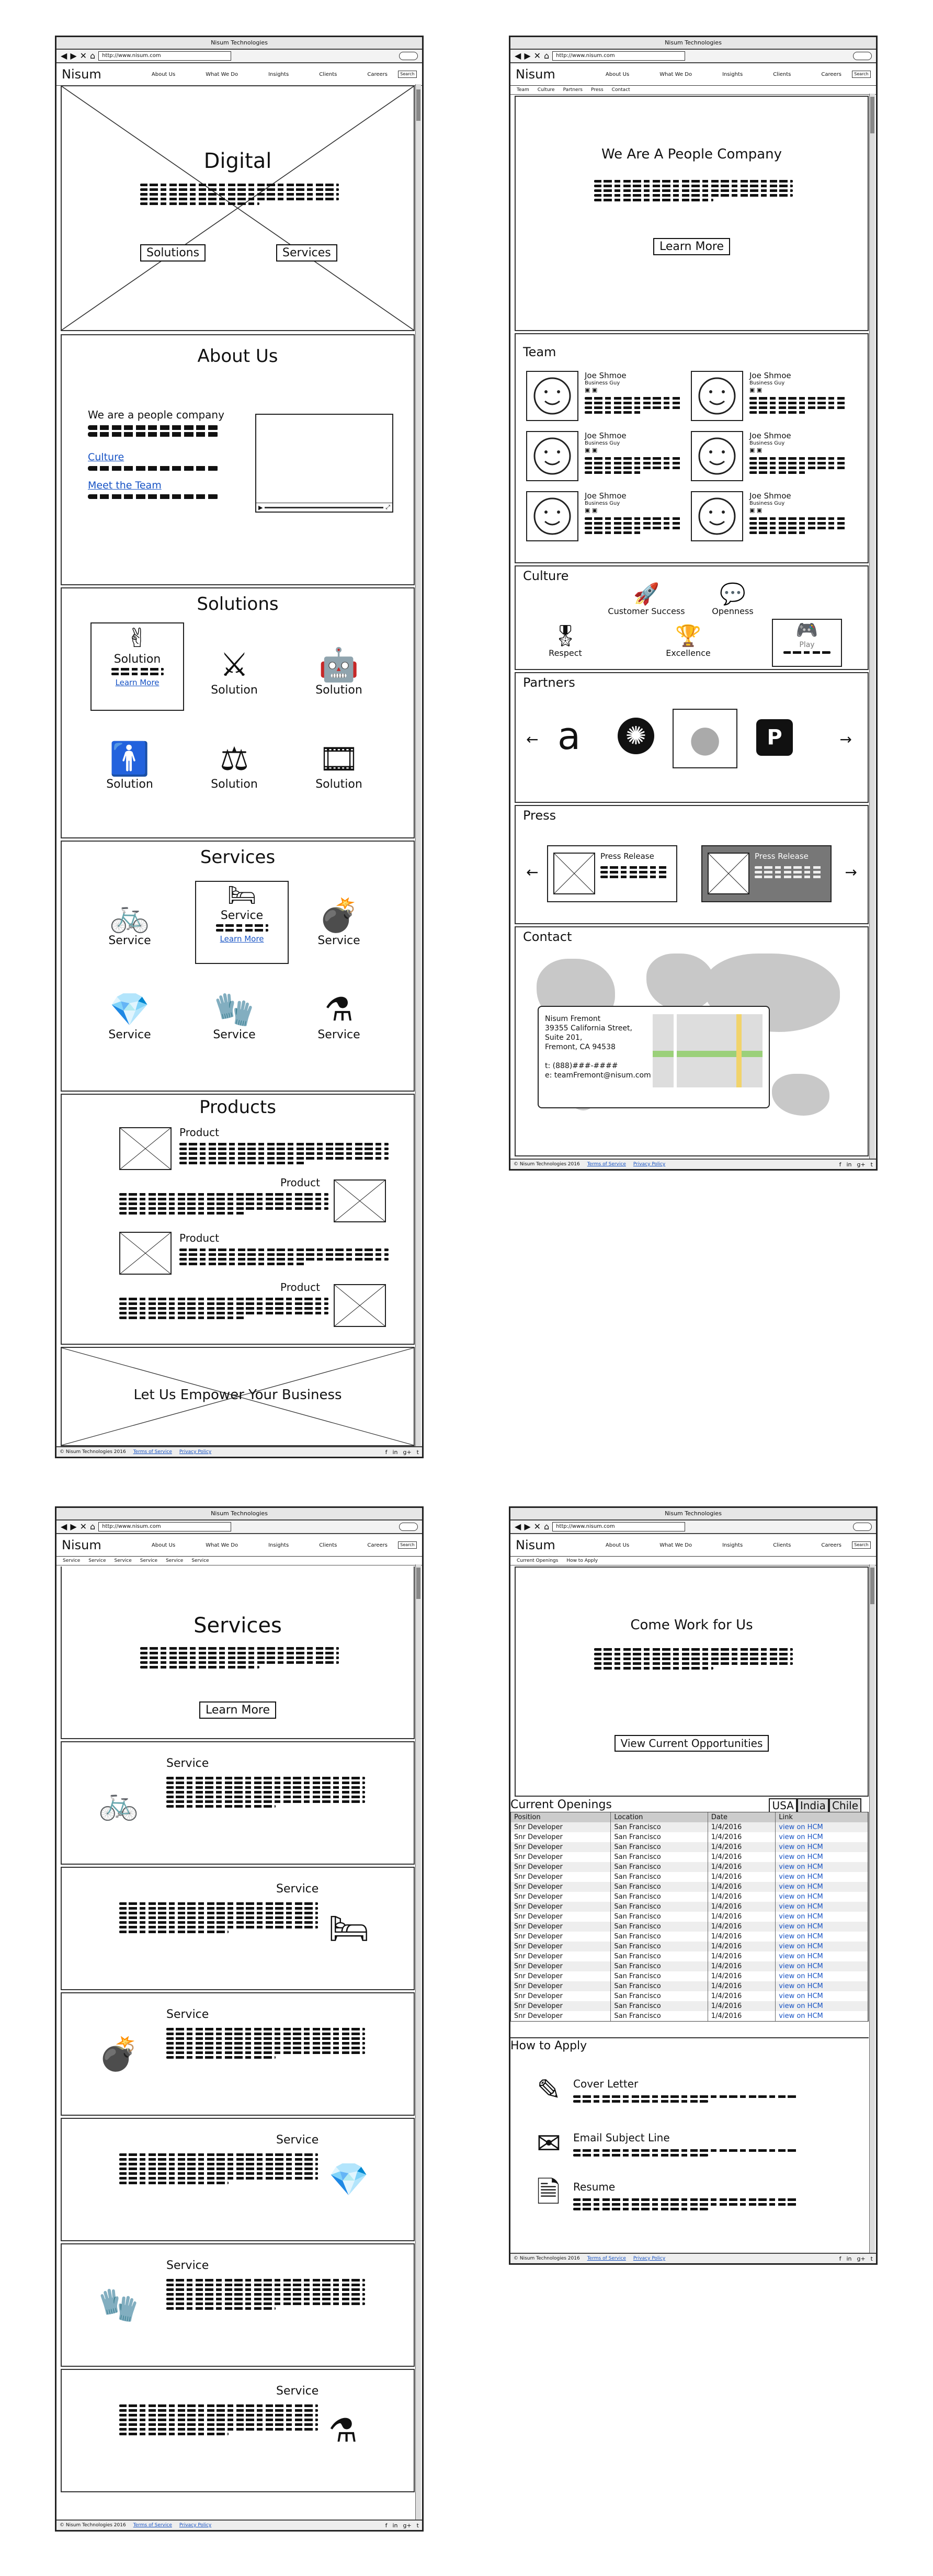 This screenshot has height=2576, width=933. Describe the element at coordinates (813, 1805) in the screenshot. I see `tab-india: India` at that location.